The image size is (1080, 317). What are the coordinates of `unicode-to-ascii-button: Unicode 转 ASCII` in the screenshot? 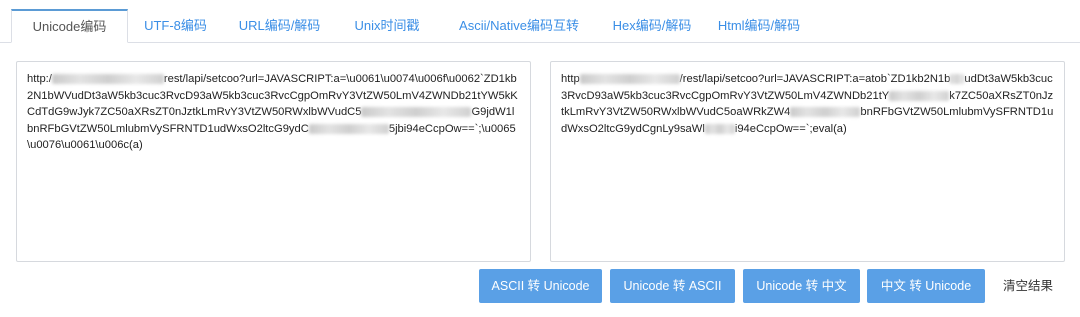 It's located at (672, 286).